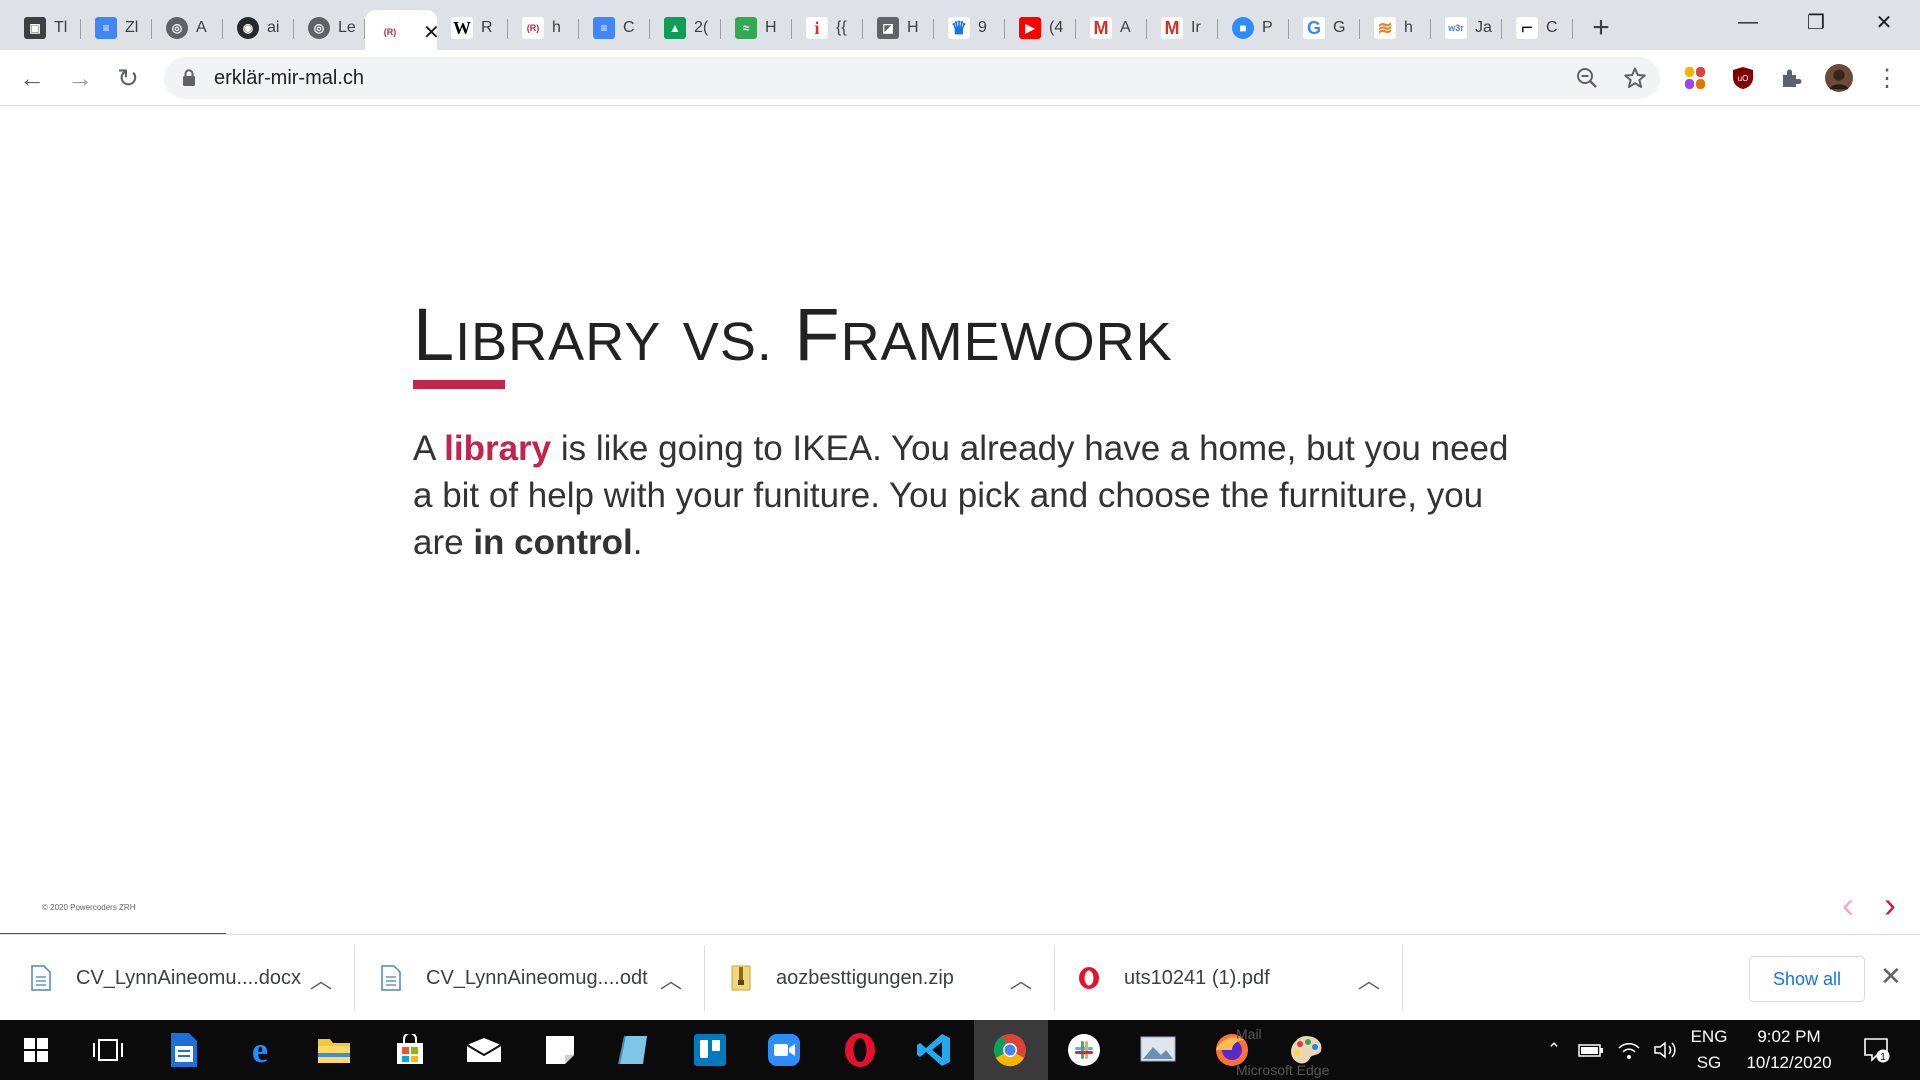 This screenshot has width=1920, height=1080. I want to click on chevron-up-tray-icon: ⌃, so click(1554, 1050).